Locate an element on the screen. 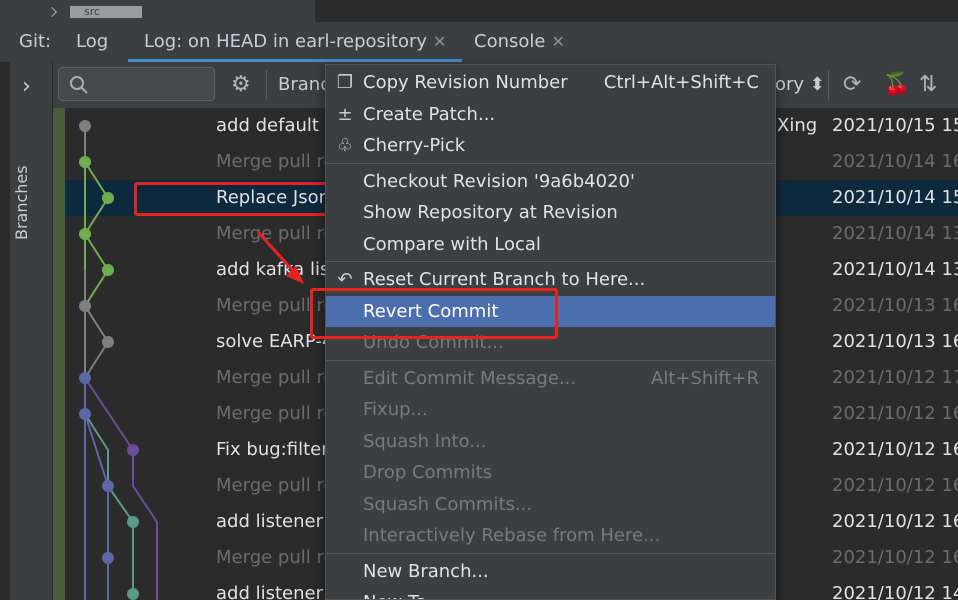 The image size is (958, 600). menu-item-checkout-revision-9a6b4020: Checkout Revision '9a6b4020' is located at coordinates (550, 181).